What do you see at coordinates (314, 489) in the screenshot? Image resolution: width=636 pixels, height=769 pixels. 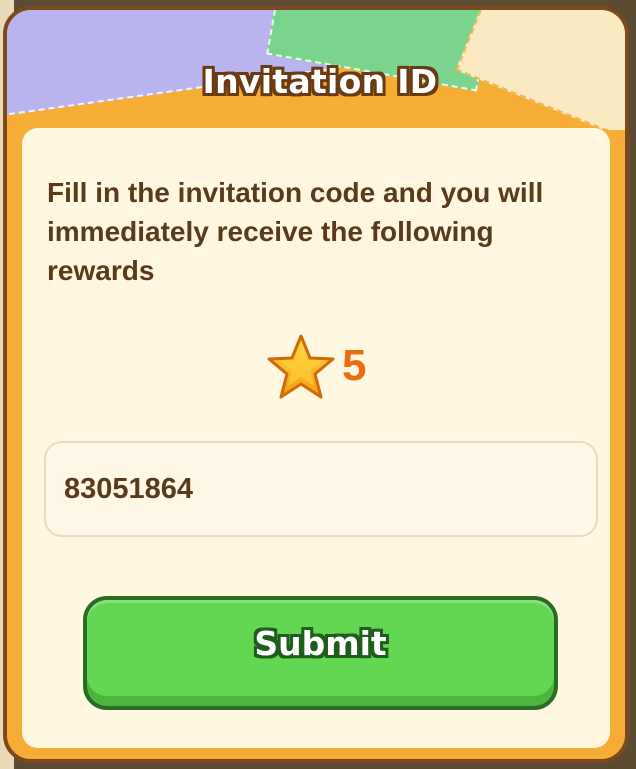 I see `invitation-code-input` at bounding box center [314, 489].